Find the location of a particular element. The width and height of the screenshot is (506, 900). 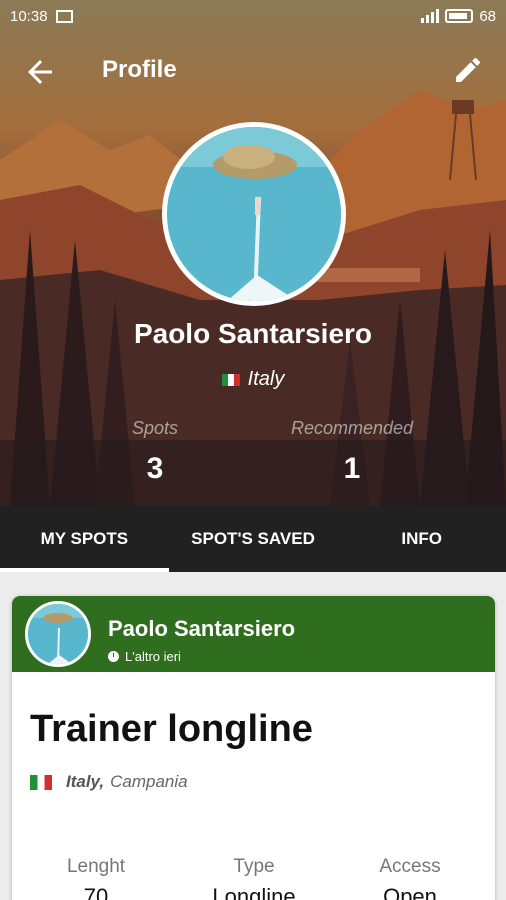

battery-icon is located at coordinates (459, 16).